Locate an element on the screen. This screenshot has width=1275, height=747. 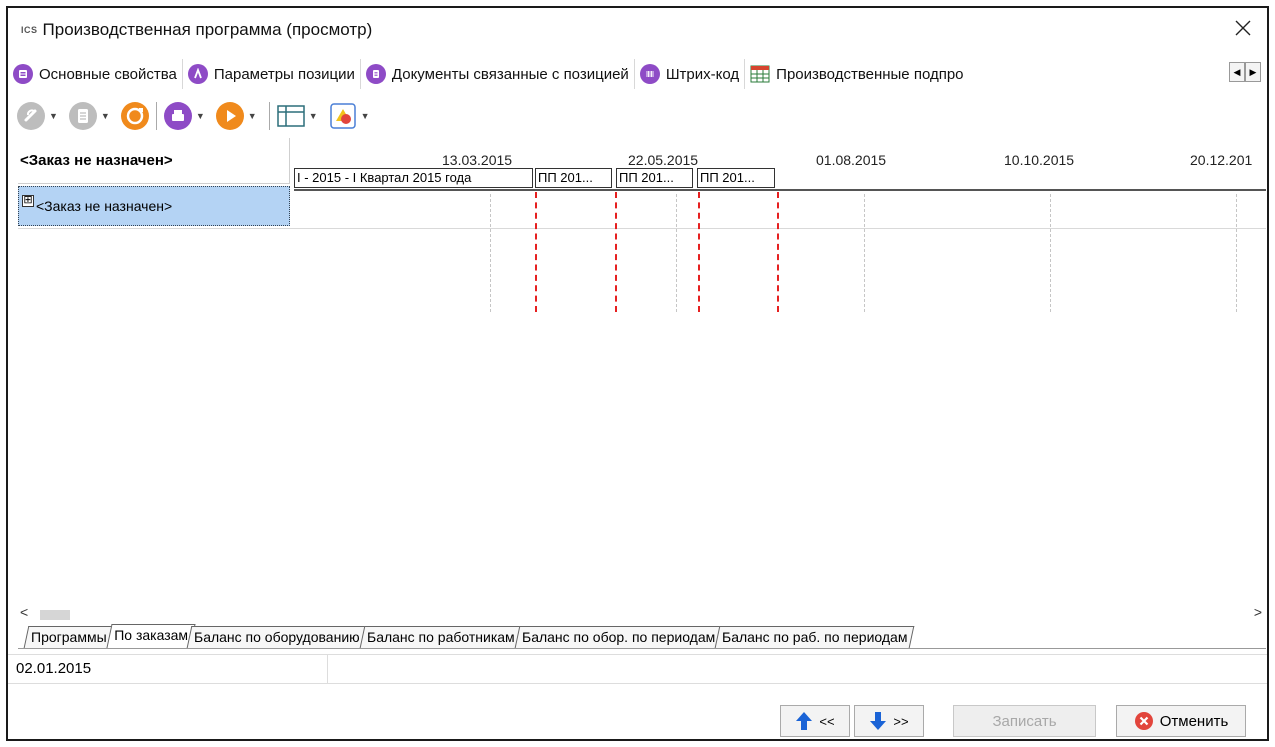
close-icon is located at coordinates (1243, 28).